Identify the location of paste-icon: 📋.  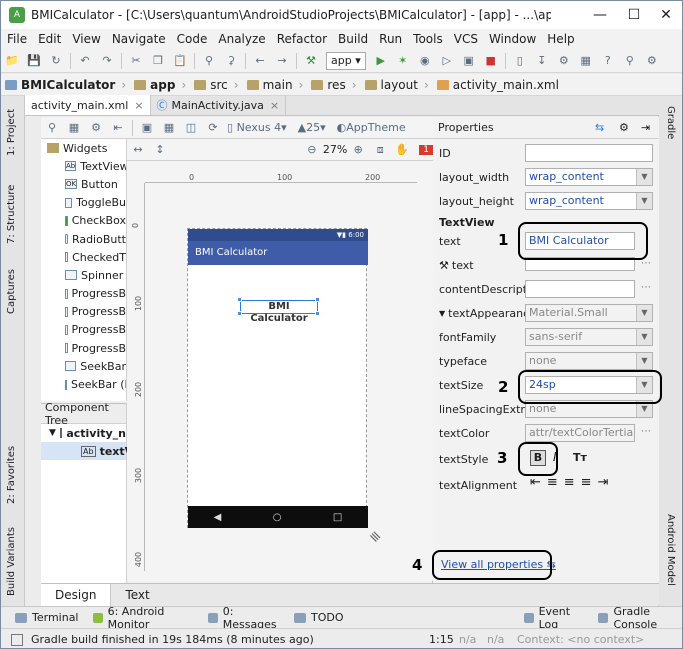
(180, 61).